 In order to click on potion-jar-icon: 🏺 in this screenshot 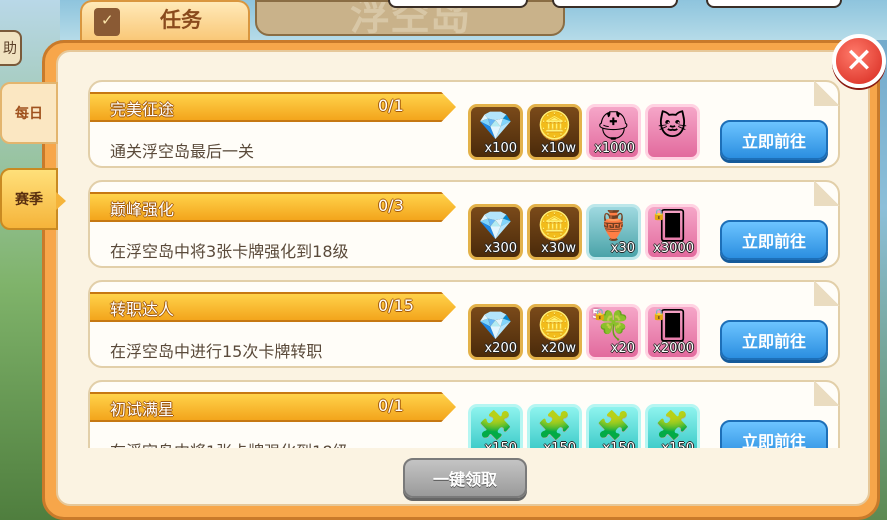, I will do `click(613, 225)`.